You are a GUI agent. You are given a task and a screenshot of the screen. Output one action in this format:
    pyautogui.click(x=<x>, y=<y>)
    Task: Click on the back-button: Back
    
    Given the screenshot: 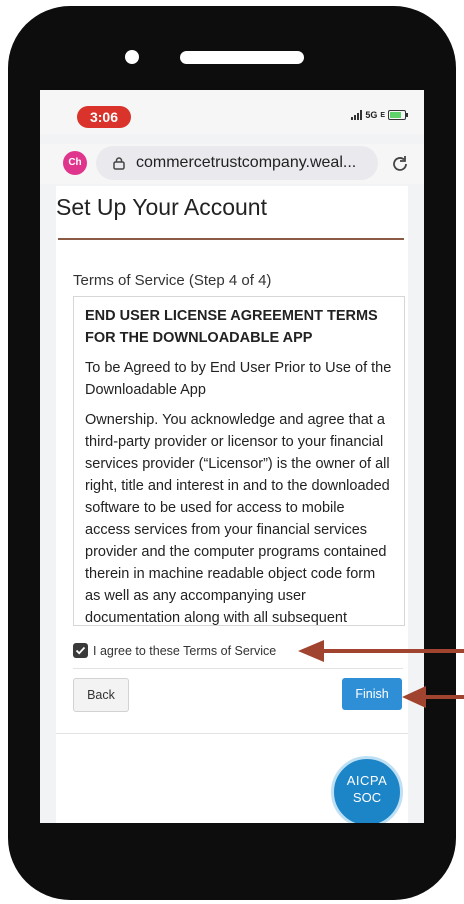 What is the action you would take?
    pyautogui.click(x=101, y=695)
    